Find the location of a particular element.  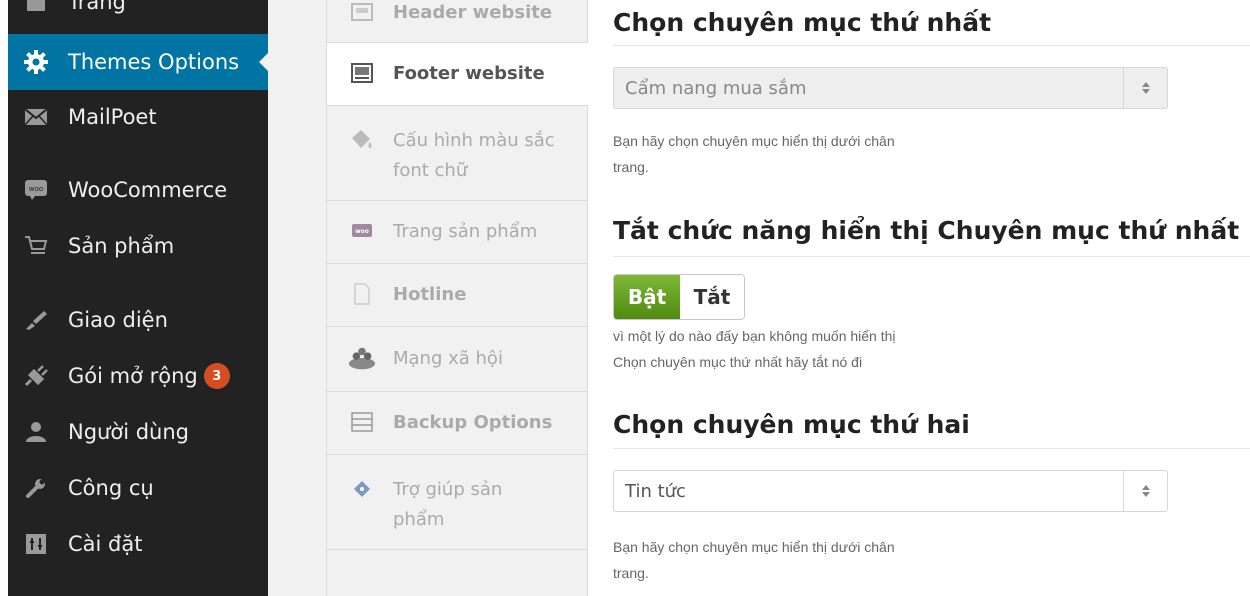

tab-label: Backup Options is located at coordinates (473, 422).